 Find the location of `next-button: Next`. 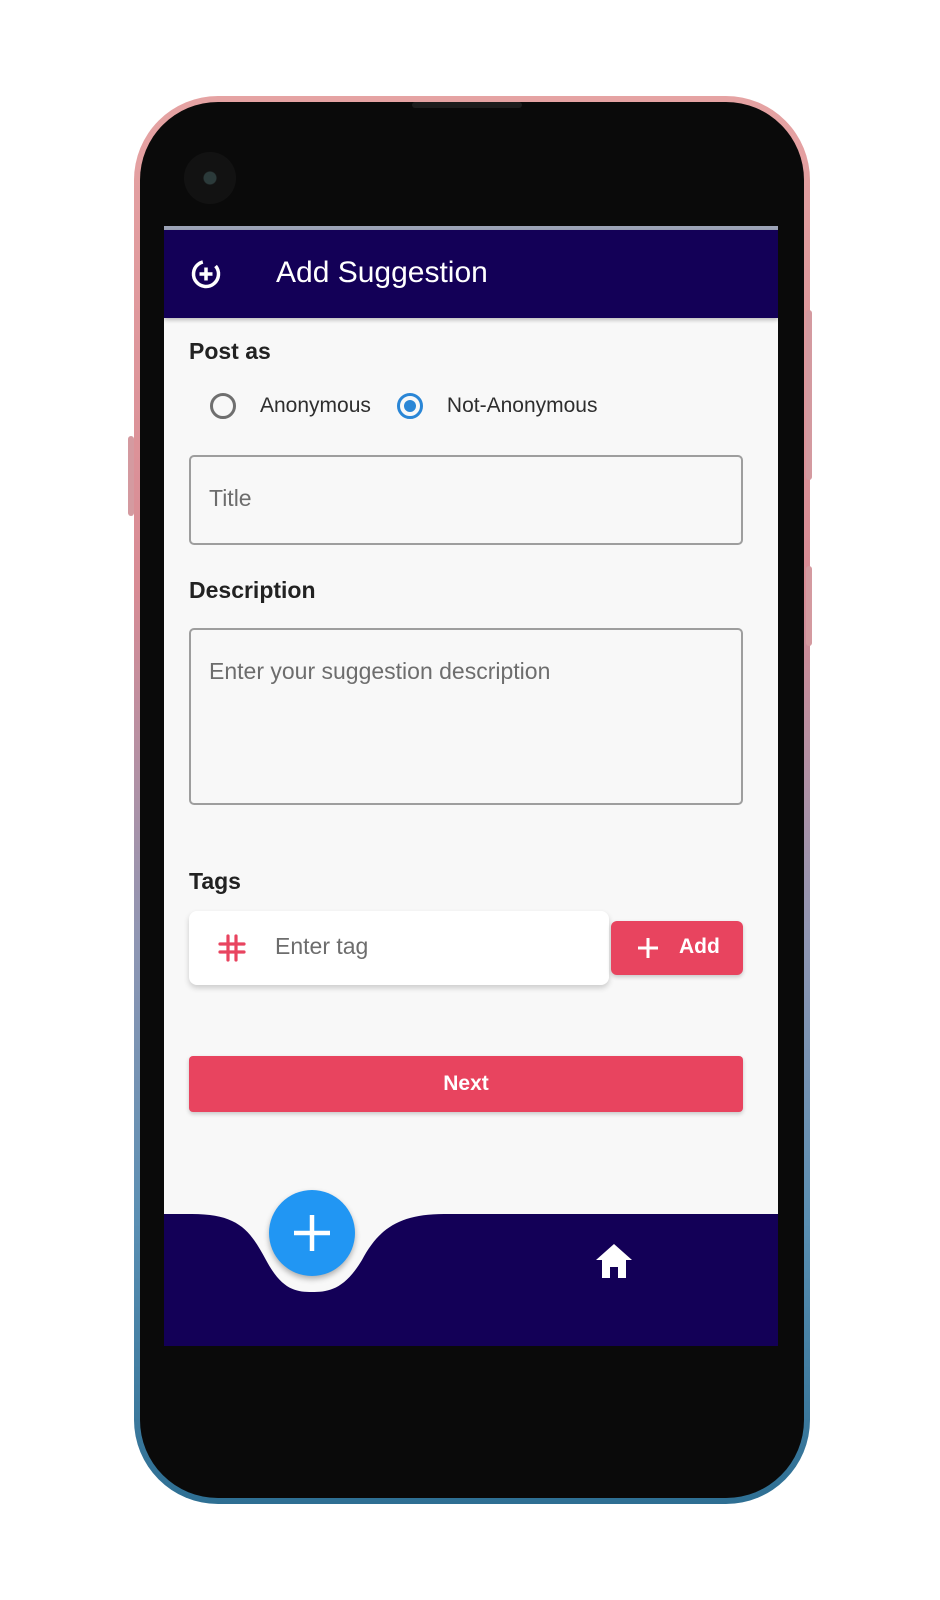

next-button: Next is located at coordinates (466, 1084).